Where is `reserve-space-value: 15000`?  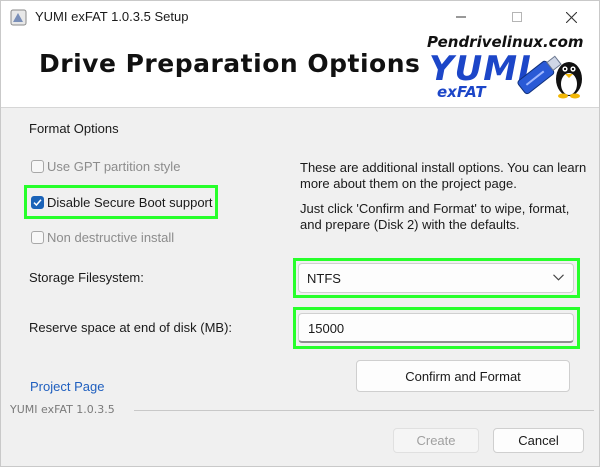
reserve-space-value: 15000 is located at coordinates (326, 328).